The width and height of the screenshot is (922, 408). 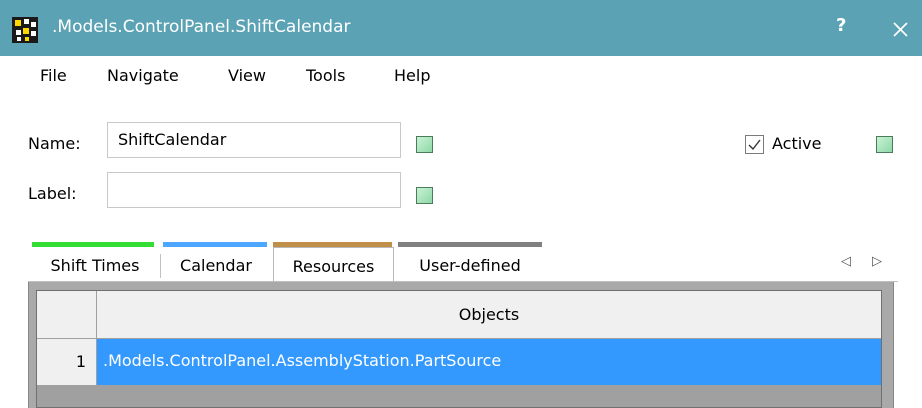 What do you see at coordinates (412, 75) in the screenshot?
I see `menu-help: Help` at bounding box center [412, 75].